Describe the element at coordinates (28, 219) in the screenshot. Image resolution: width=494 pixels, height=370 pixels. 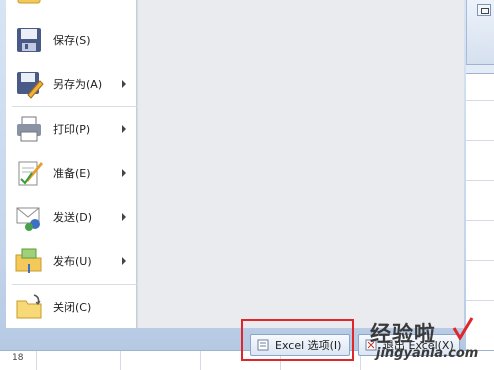
I see `send-email-icon` at that location.